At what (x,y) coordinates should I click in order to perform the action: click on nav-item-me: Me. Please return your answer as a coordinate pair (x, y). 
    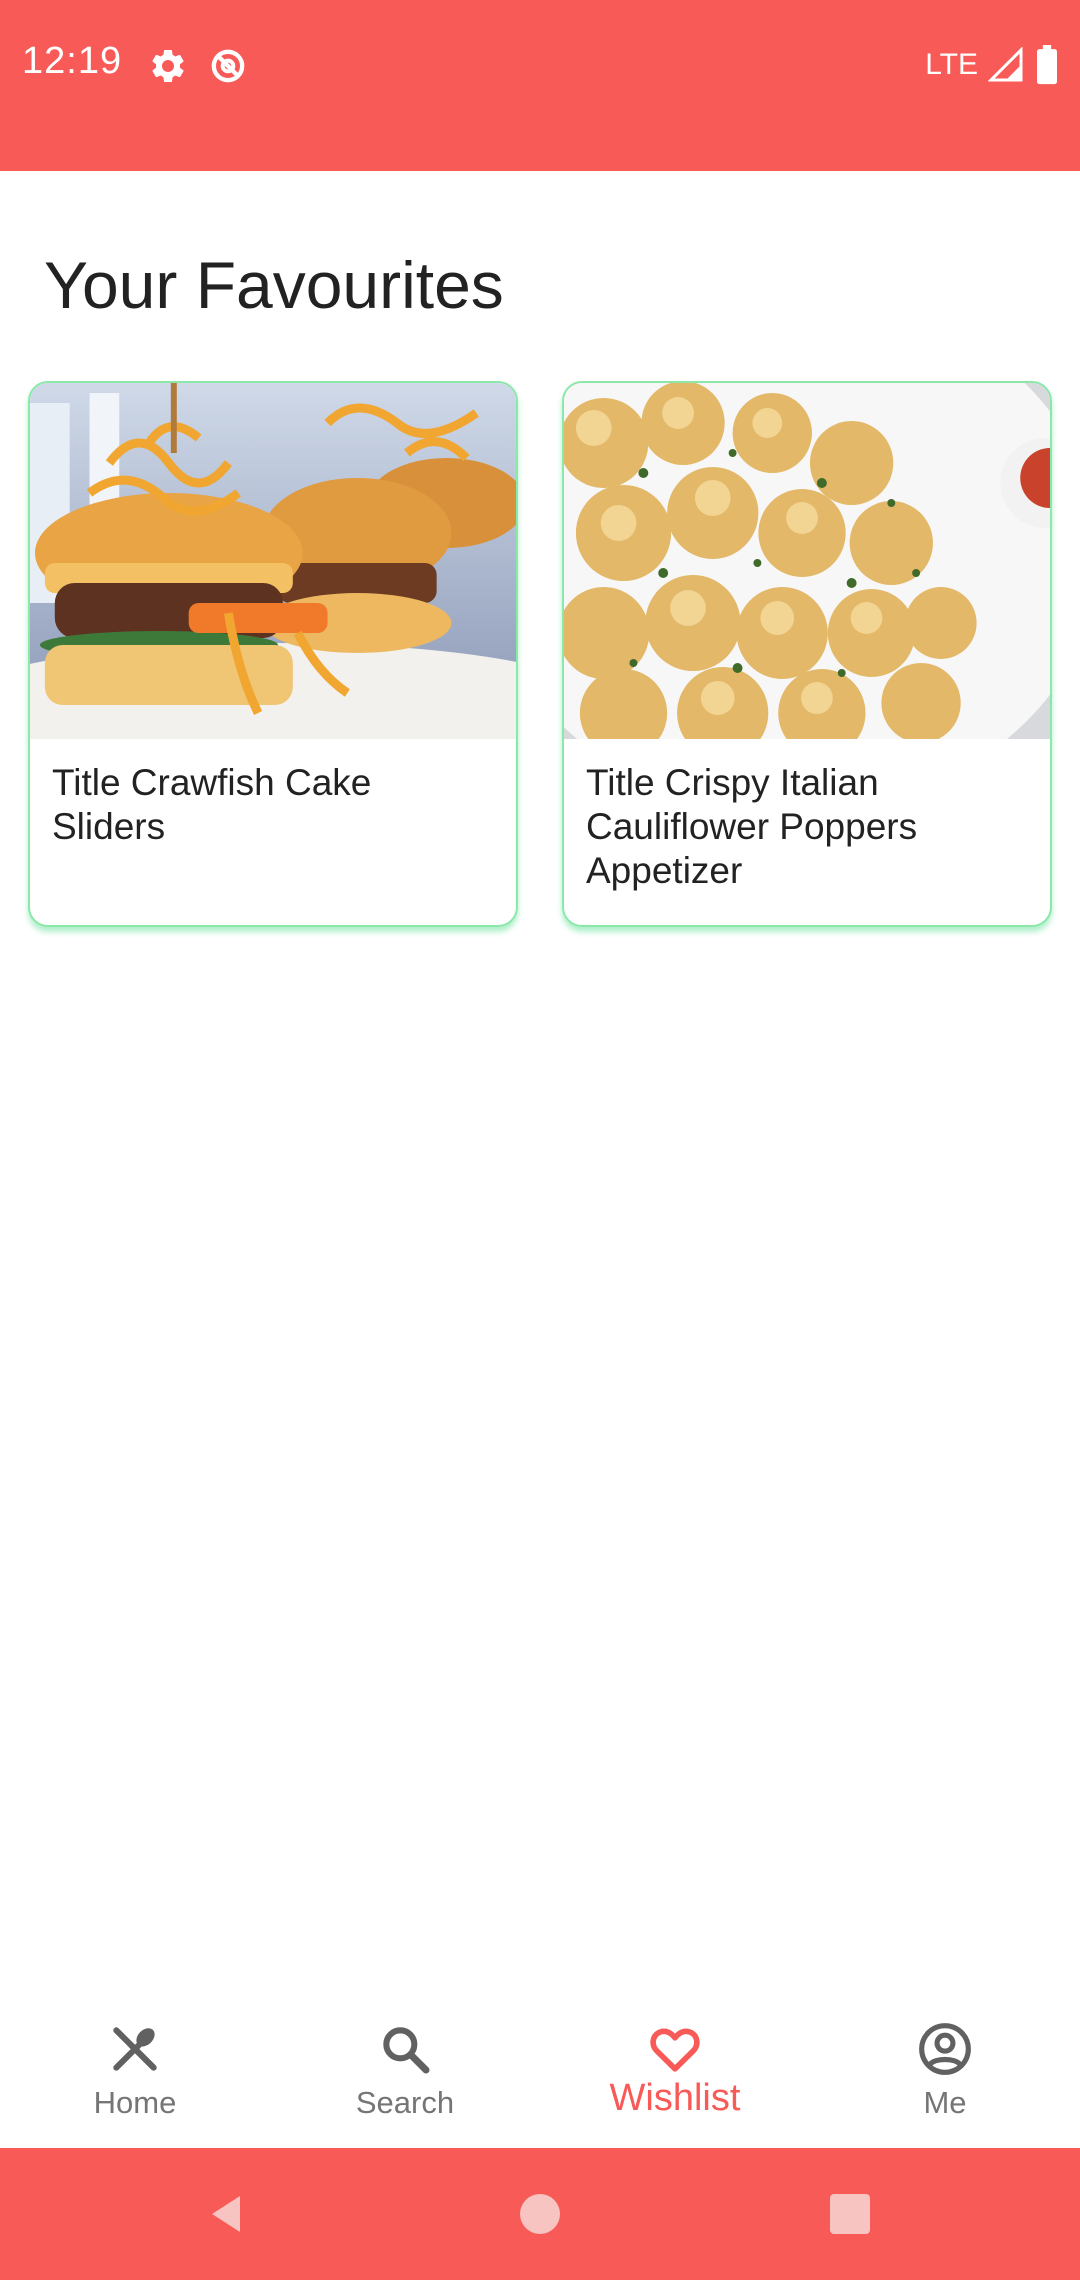
    Looking at the image, I should click on (945, 2070).